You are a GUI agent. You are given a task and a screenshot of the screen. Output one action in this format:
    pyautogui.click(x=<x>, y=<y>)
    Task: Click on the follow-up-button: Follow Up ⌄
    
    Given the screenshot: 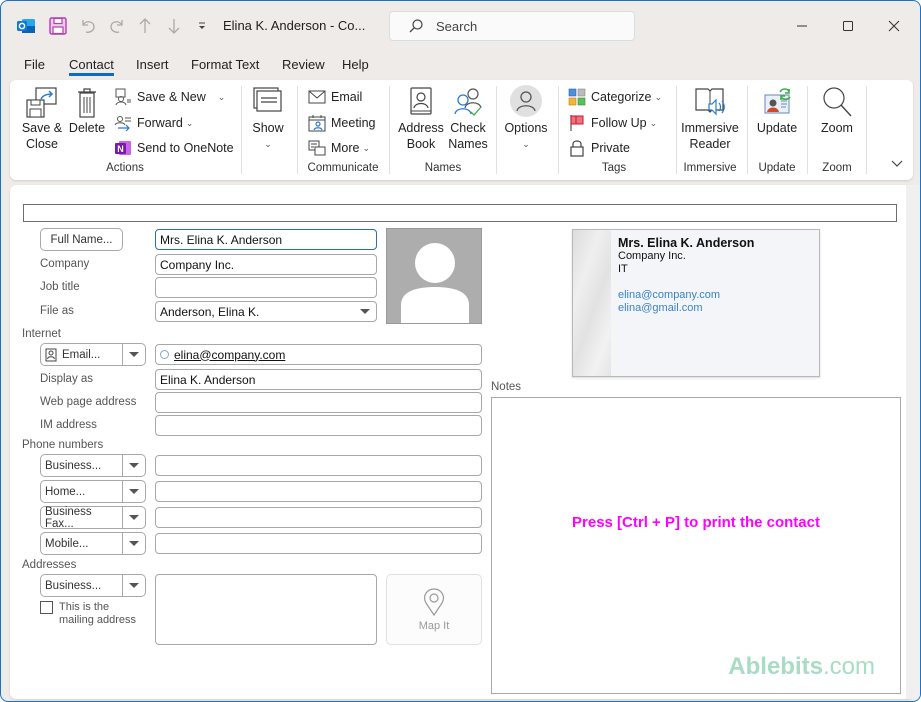 What is the action you would take?
    pyautogui.click(x=612, y=123)
    